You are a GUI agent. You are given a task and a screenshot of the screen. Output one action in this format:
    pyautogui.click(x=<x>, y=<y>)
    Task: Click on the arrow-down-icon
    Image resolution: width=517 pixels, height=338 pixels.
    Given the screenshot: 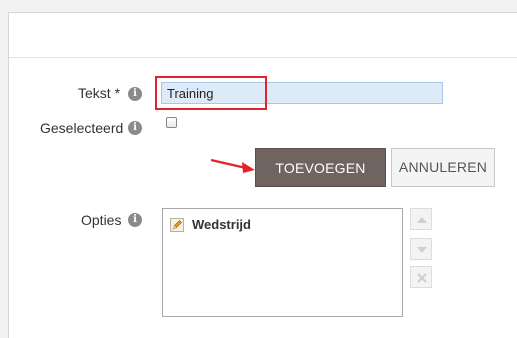 What is the action you would take?
    pyautogui.click(x=422, y=250)
    